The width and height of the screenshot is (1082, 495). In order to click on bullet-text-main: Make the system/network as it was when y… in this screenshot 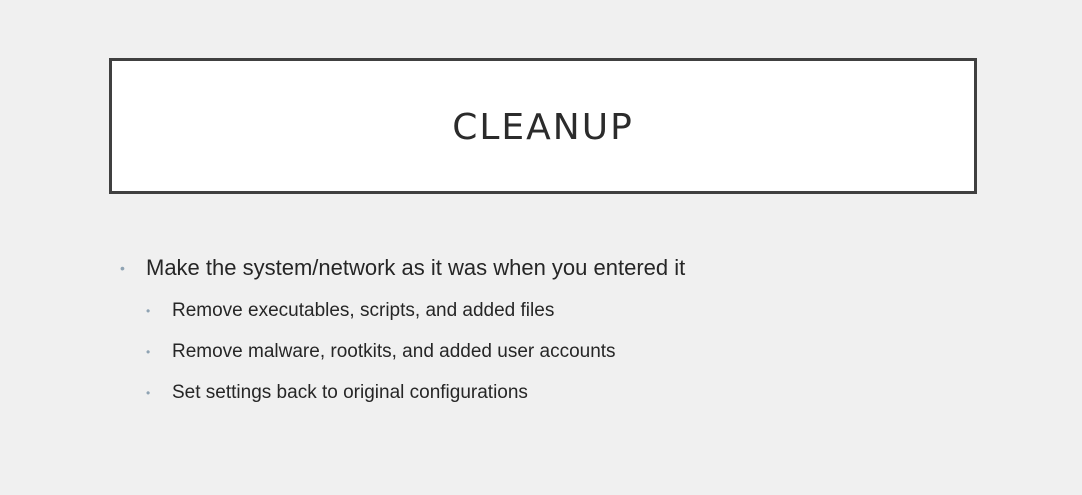, I will do `click(416, 267)`.